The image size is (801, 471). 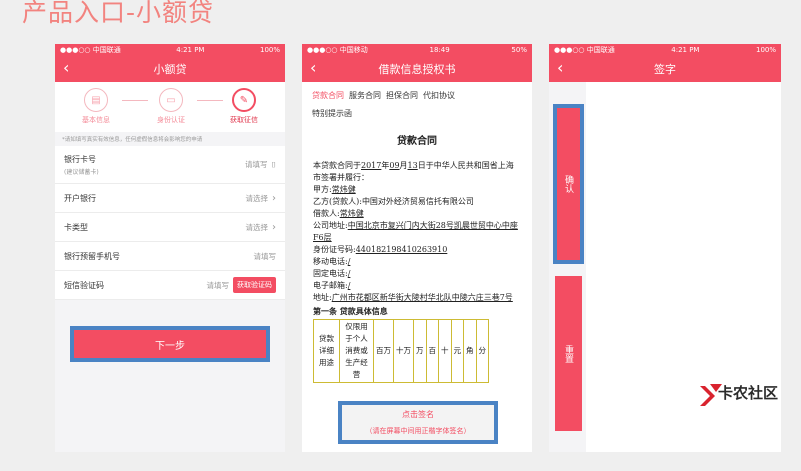 I want to click on step-identity: ▭ 身份认证, so click(x=171, y=106).